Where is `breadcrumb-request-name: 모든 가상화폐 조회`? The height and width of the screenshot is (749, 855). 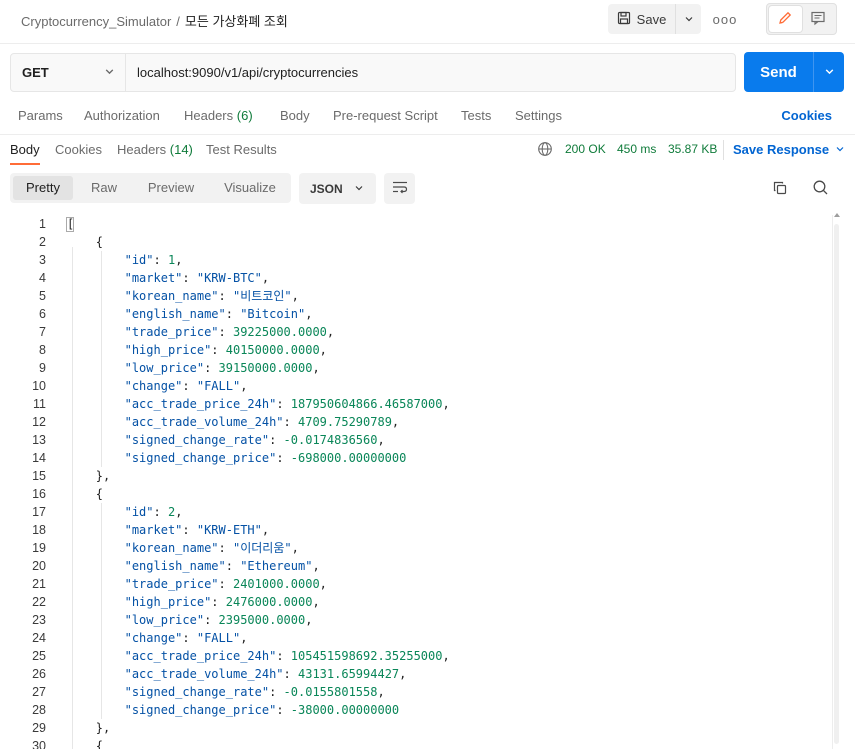 breadcrumb-request-name: 모든 가상화폐 조회 is located at coordinates (236, 21).